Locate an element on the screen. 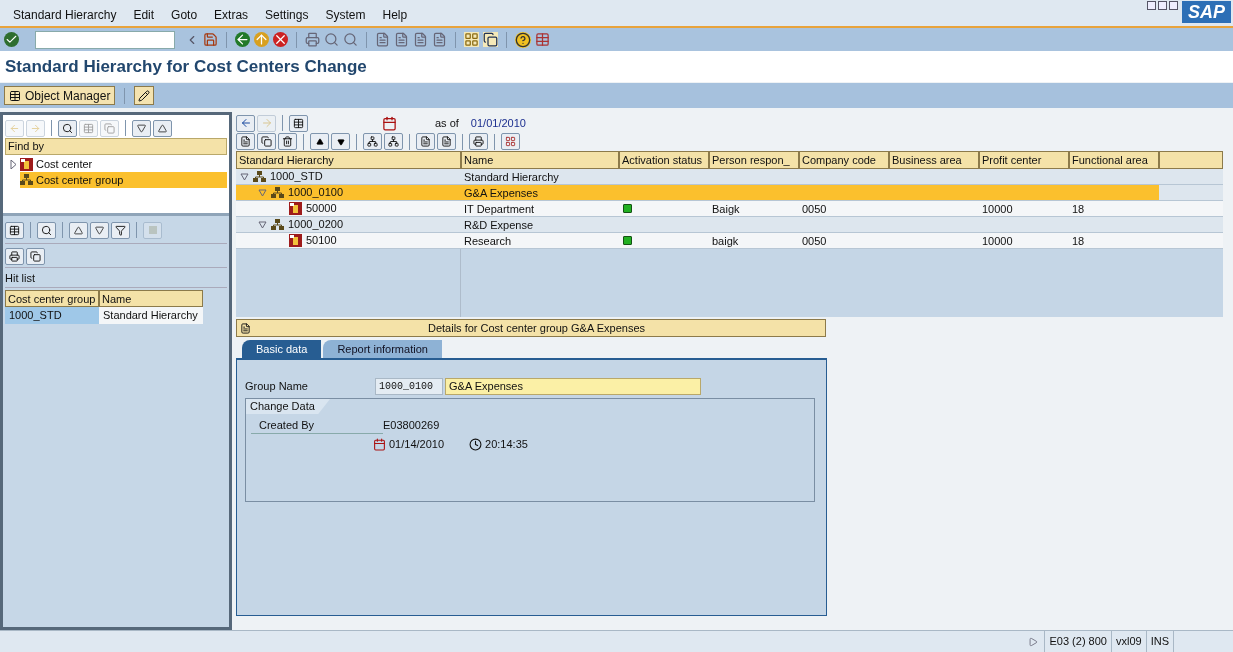 The width and height of the screenshot is (1233, 652). expand-button is located at coordinates (425, 141).